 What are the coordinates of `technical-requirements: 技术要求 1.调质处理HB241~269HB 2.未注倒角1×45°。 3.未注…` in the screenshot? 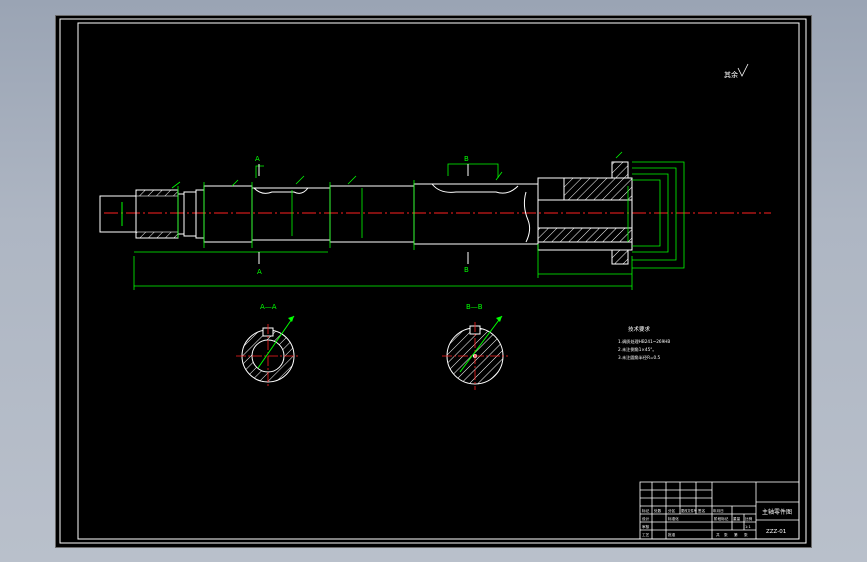 It's located at (644, 343).